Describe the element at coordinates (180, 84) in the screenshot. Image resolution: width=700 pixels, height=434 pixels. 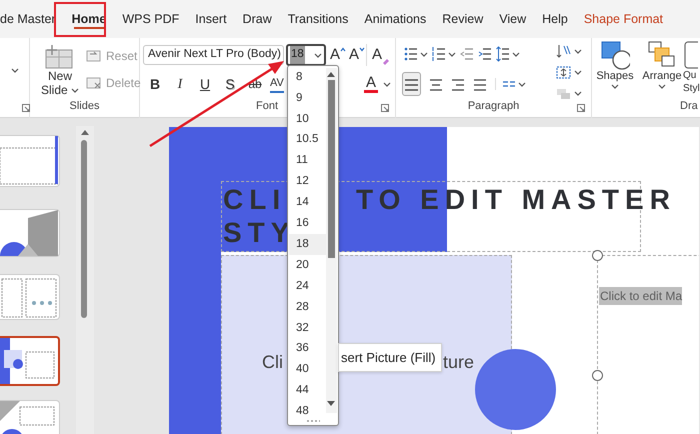
I see `format-button: I` at that location.